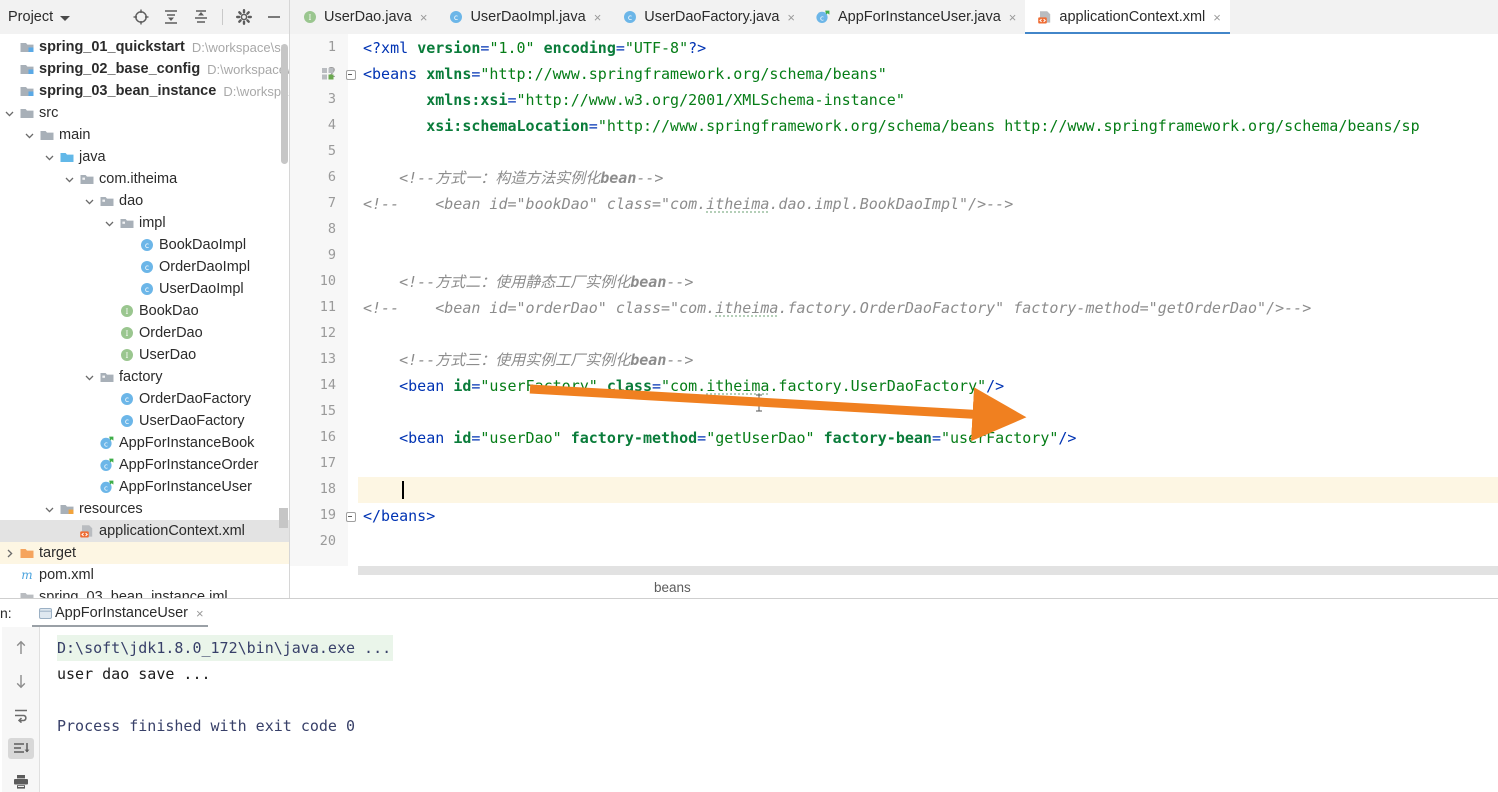  What do you see at coordinates (144, 399) in the screenshot?
I see `tree-item-orderdaofactory: c OrderDaoFactory` at bounding box center [144, 399].